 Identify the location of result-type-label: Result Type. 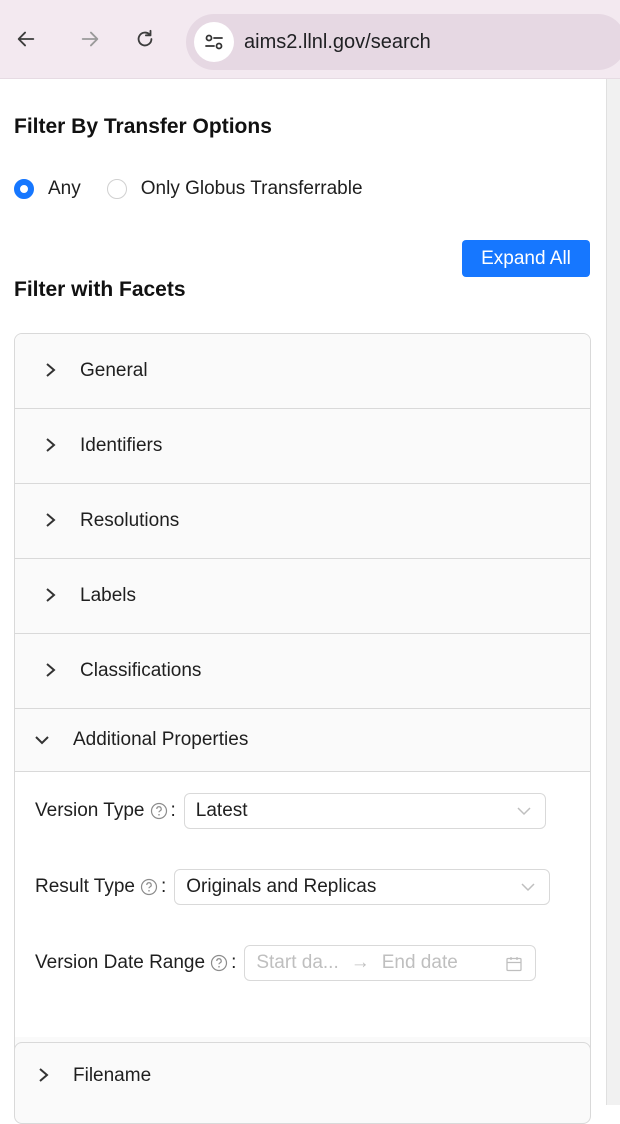
(85, 886).